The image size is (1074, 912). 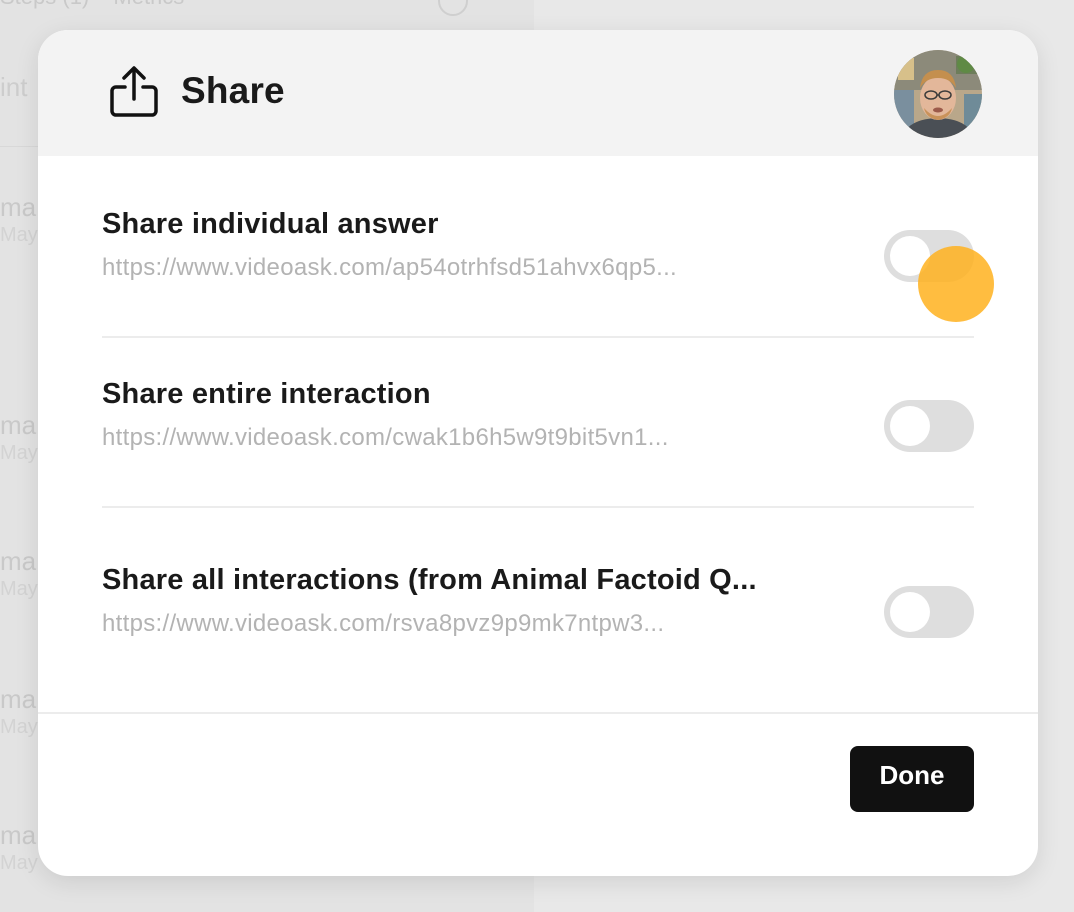 I want to click on background-circle-icon, so click(x=453, y=8).